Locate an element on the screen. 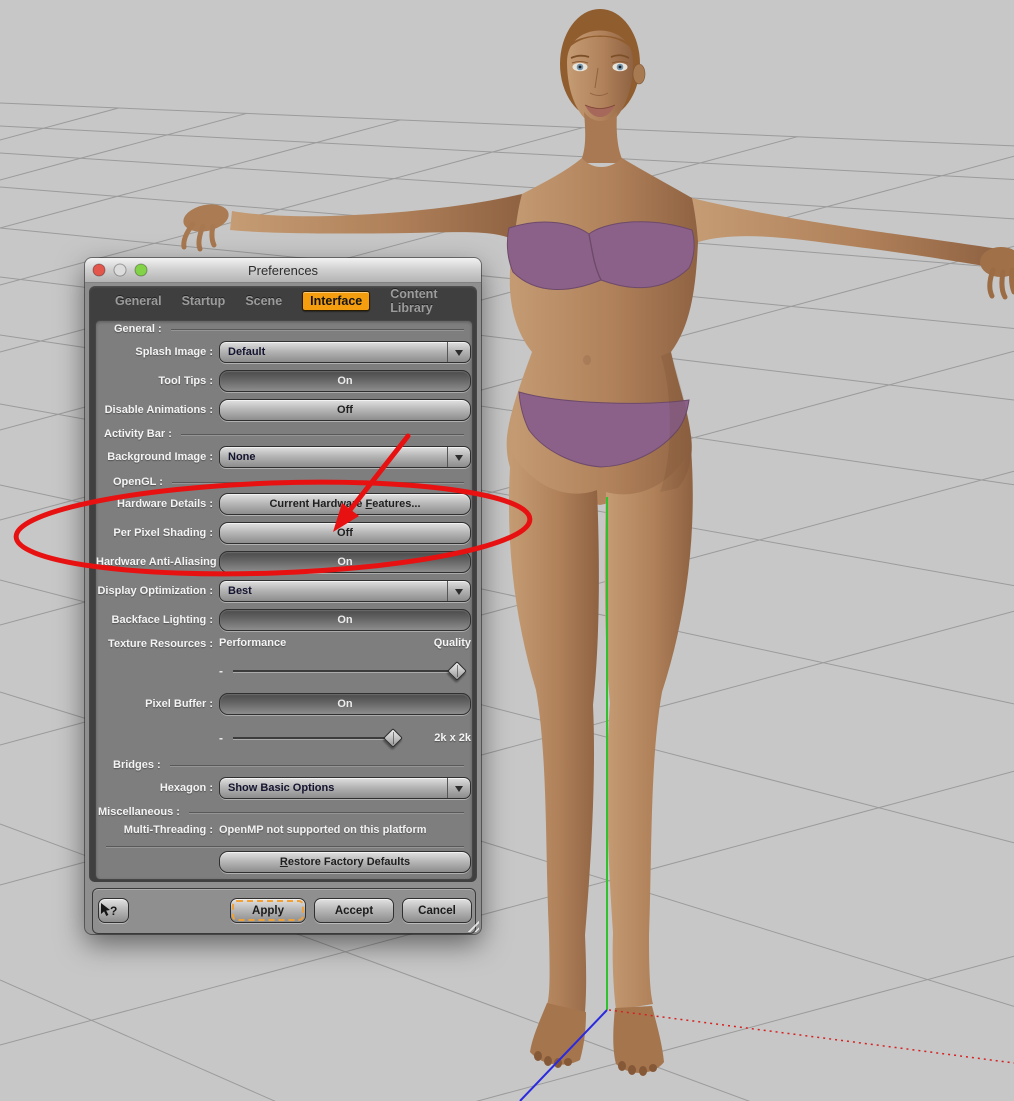  hexagon-dropdown: Show Basic Options is located at coordinates (345, 788).